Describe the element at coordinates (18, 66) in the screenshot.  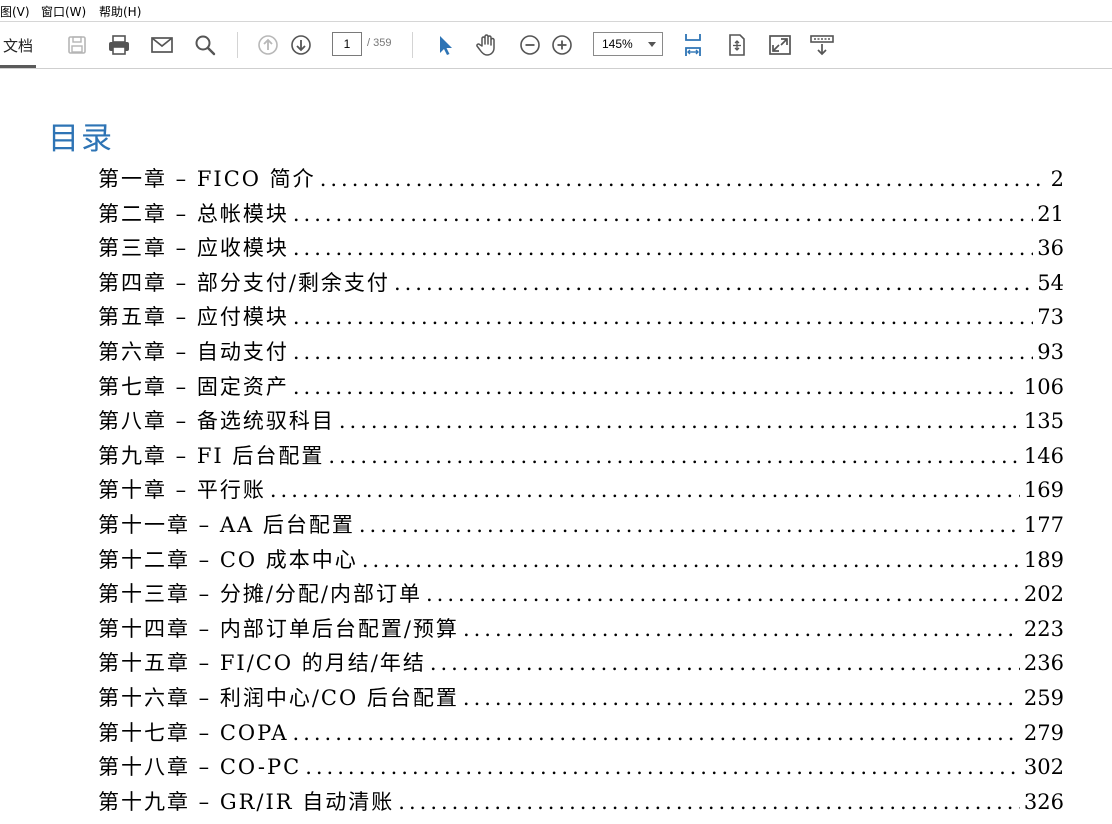
I see `tab-active-indicator` at that location.